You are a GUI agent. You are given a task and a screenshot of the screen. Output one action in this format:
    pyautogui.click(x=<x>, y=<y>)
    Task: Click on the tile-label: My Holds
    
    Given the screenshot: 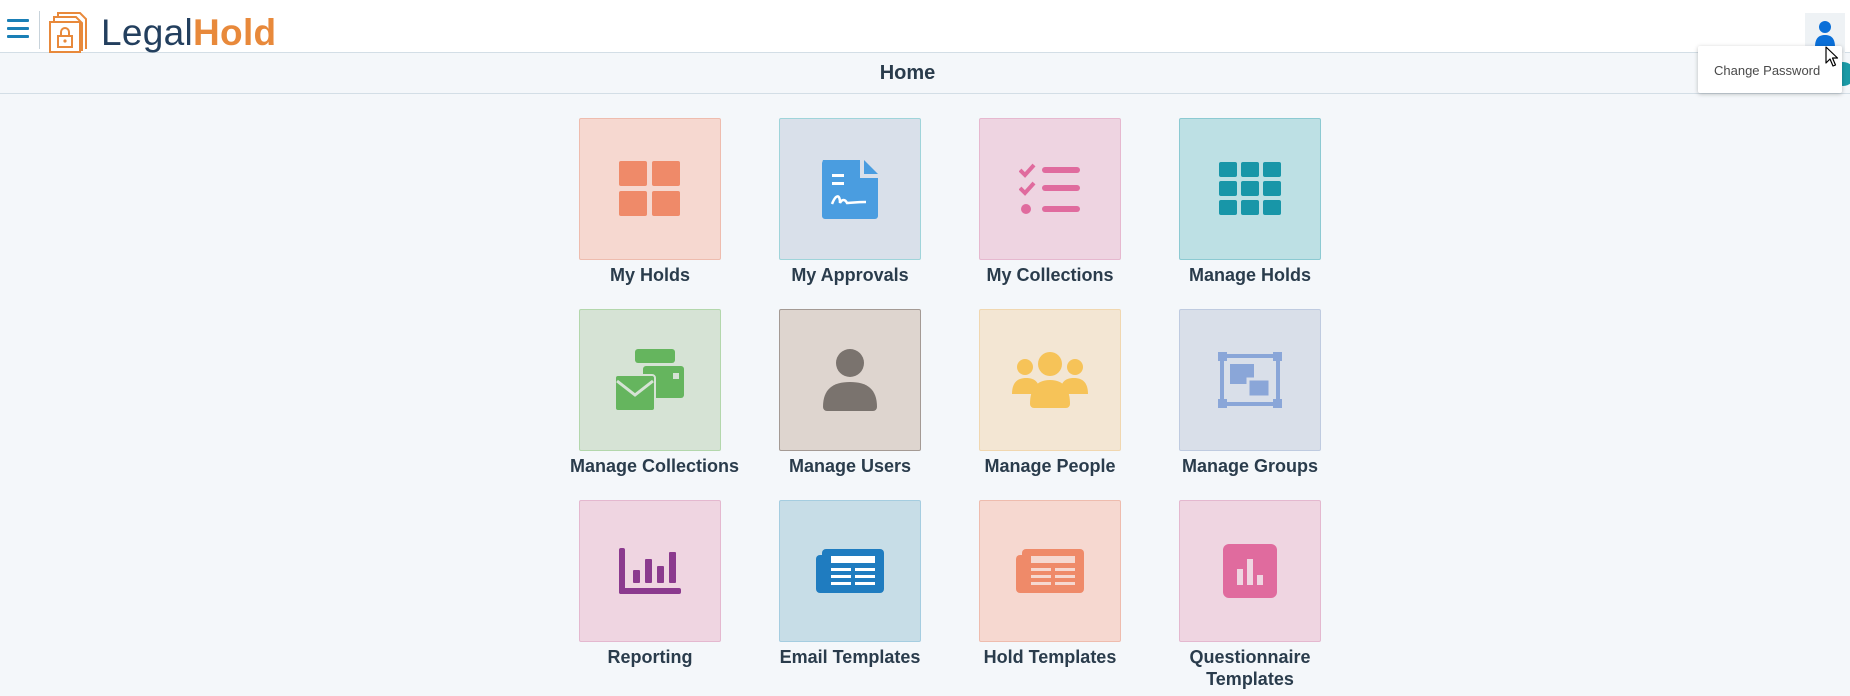 What is the action you would take?
    pyautogui.click(x=649, y=275)
    